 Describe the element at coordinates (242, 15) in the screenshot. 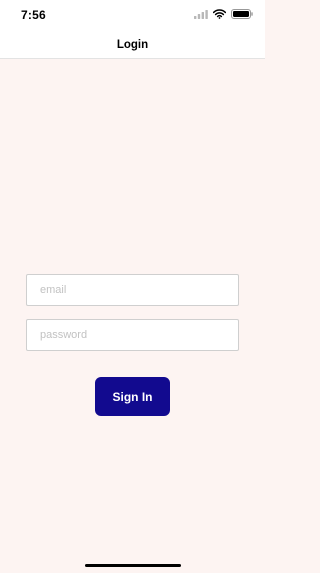

I see `battery-icon` at that location.